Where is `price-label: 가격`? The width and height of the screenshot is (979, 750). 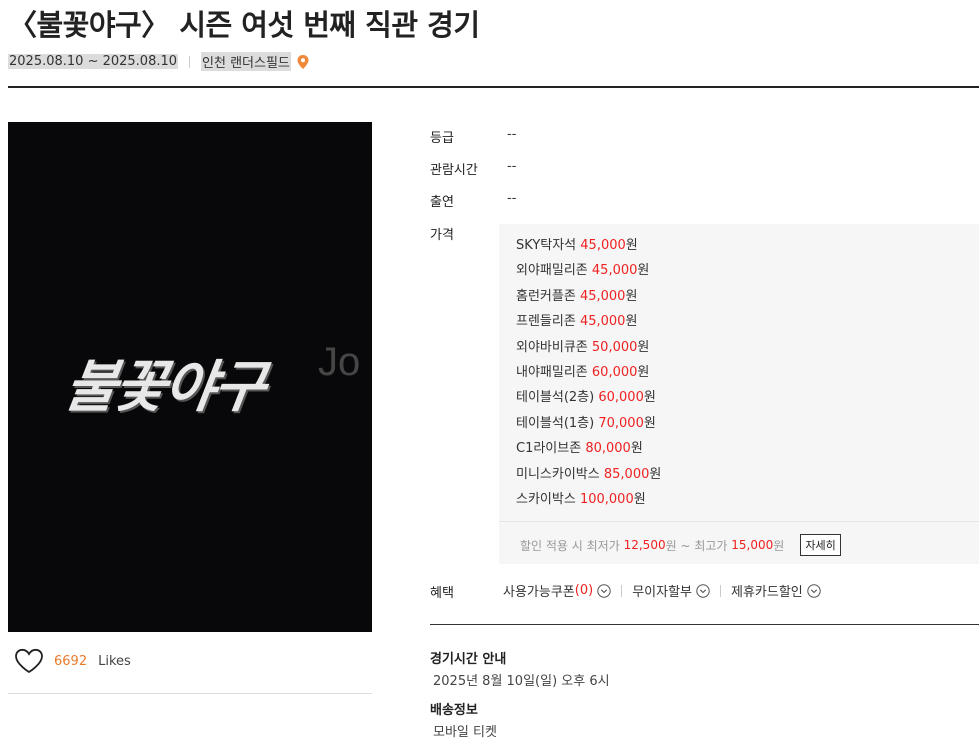 price-label: 가격 is located at coordinates (442, 235).